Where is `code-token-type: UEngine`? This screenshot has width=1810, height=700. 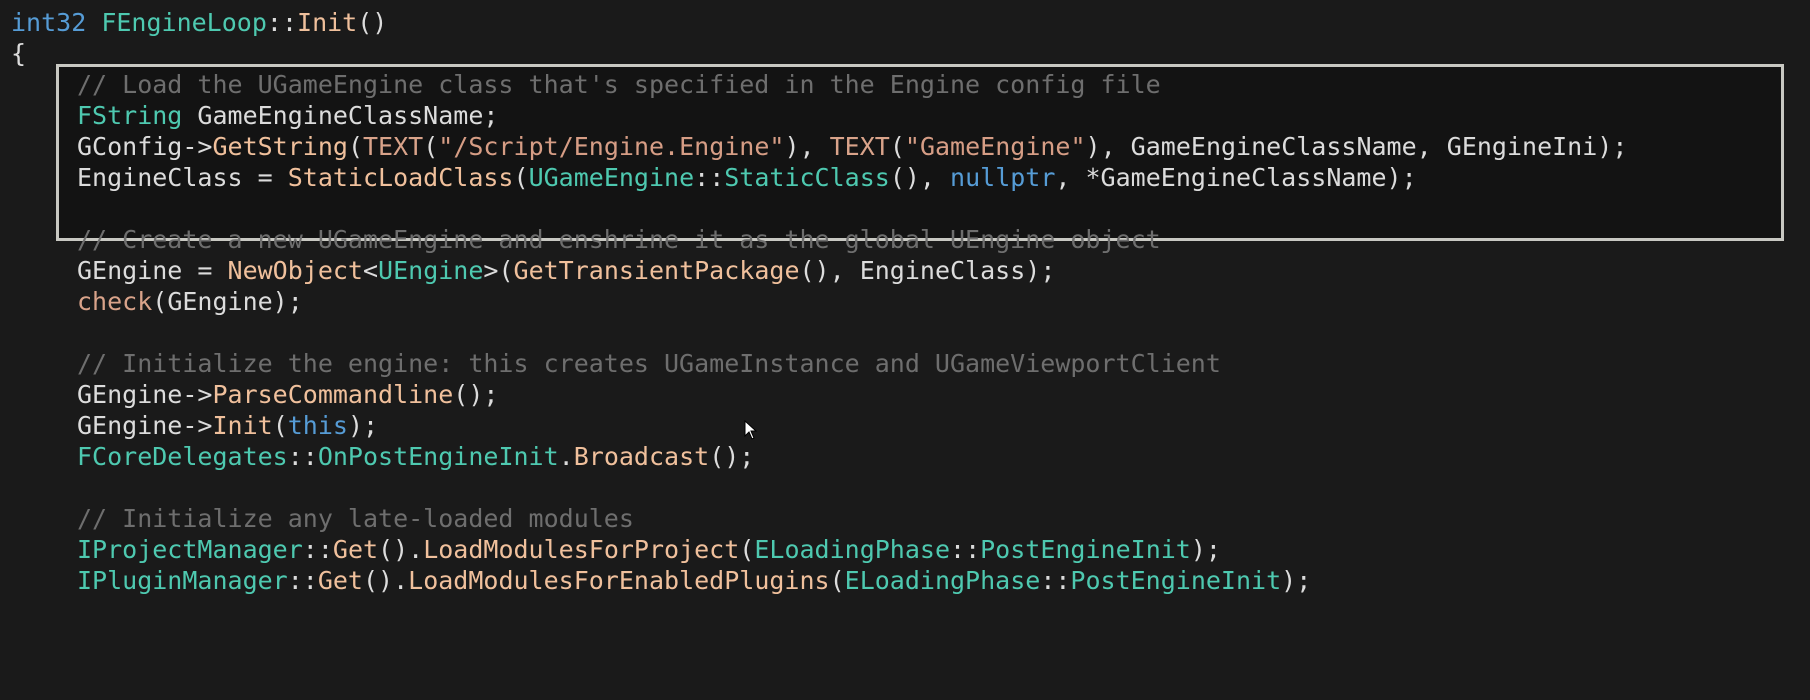
code-token-type: UEngine is located at coordinates (431, 270).